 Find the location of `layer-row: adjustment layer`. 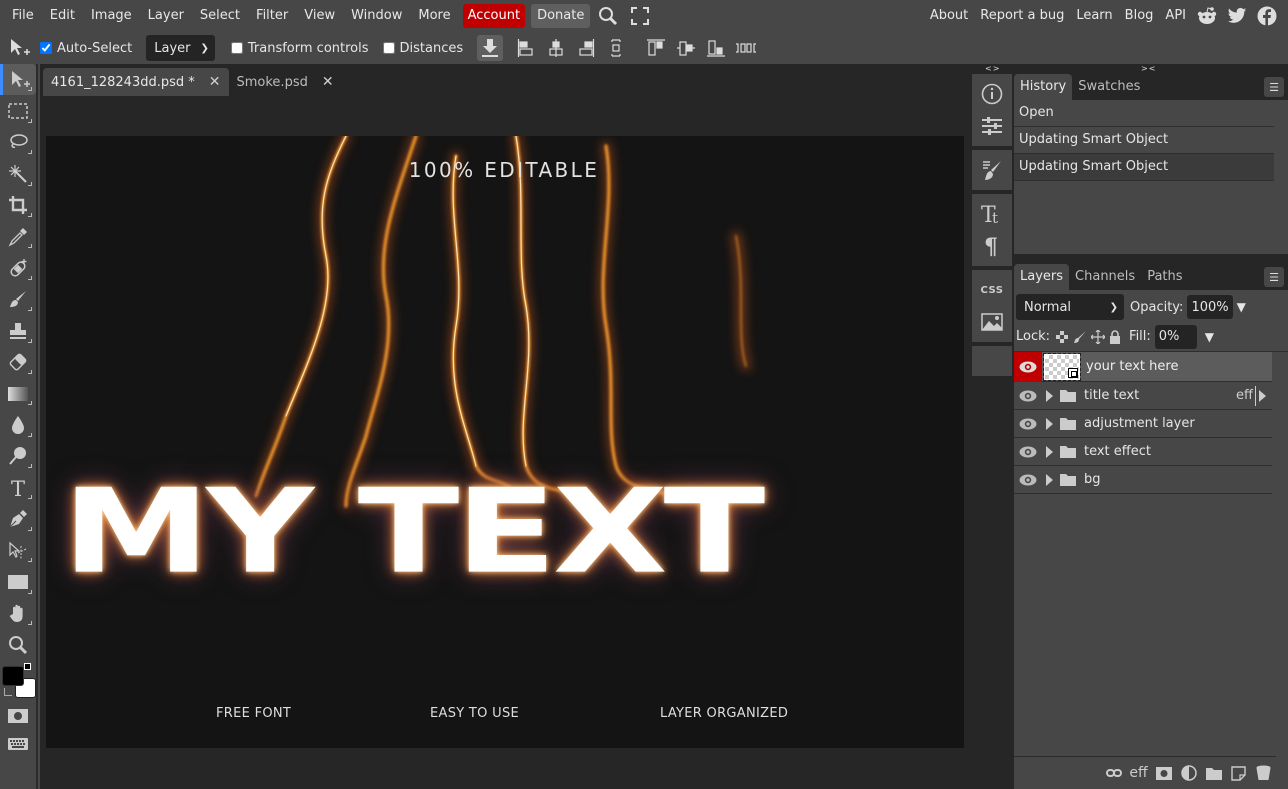

layer-row: adjustment layer is located at coordinates (1143, 424).